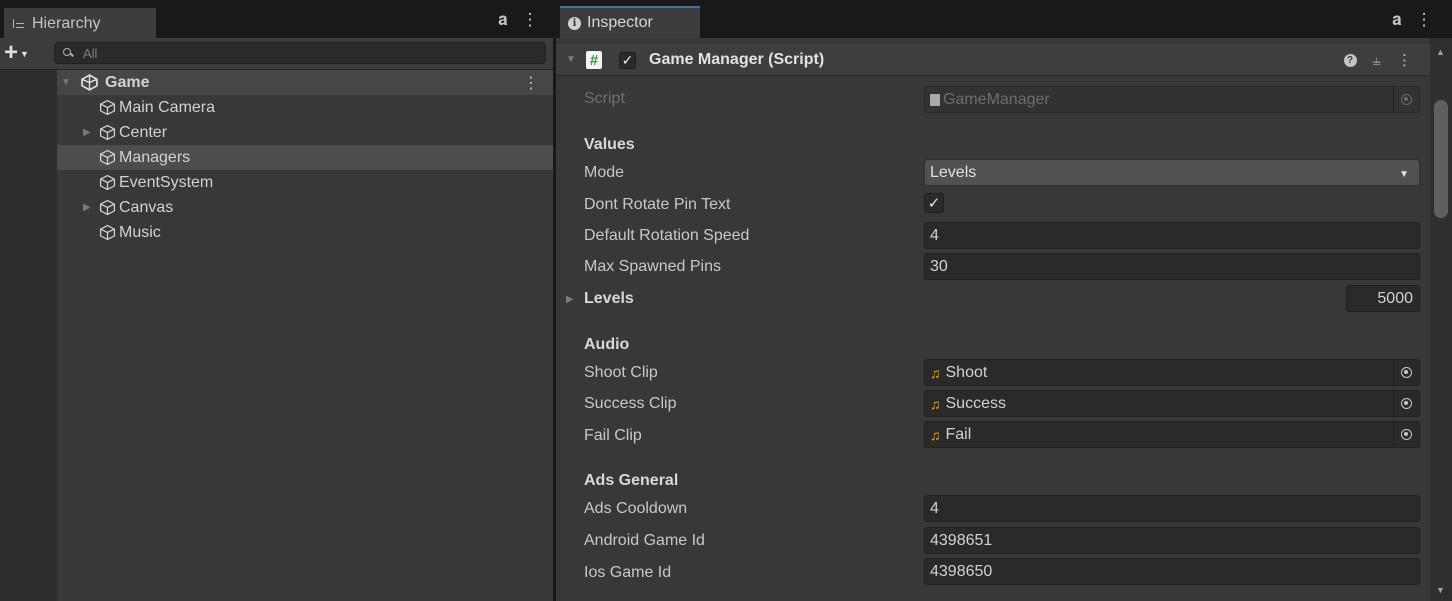  Describe the element at coordinates (1441, 159) in the screenshot. I see `scrollbar-thumb` at that location.